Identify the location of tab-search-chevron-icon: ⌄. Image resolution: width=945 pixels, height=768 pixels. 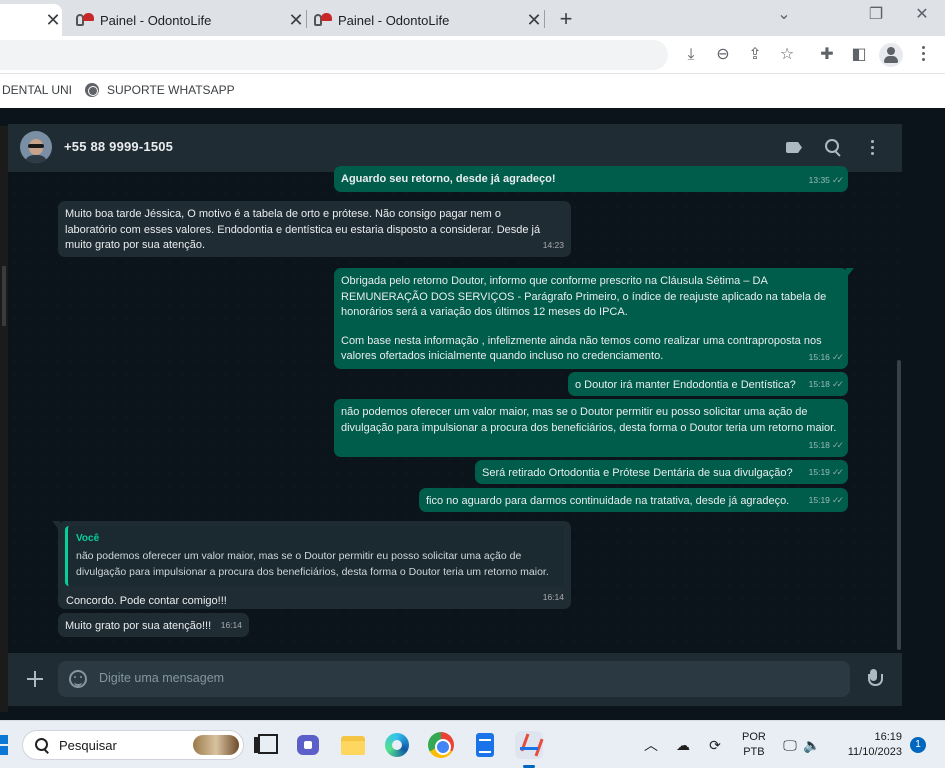
(784, 14).